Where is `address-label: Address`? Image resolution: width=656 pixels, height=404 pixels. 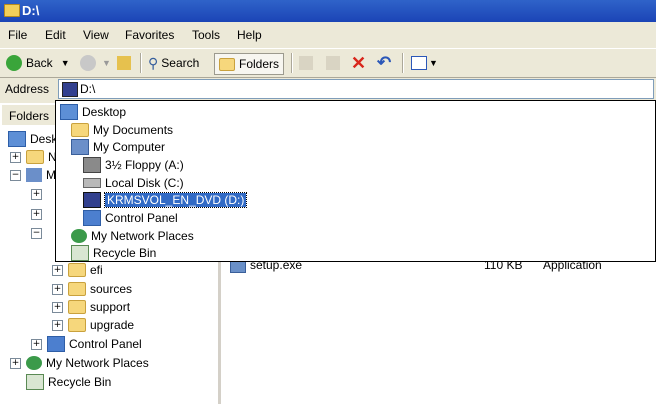
address-label: Address is located at coordinates (27, 89).